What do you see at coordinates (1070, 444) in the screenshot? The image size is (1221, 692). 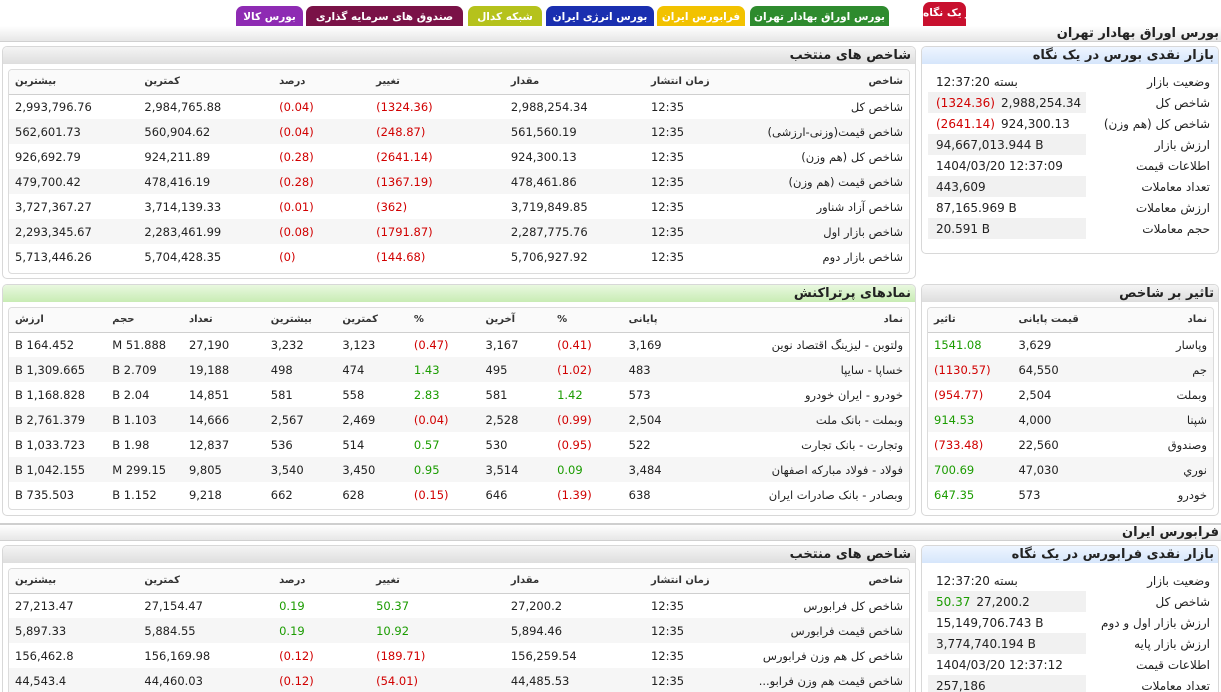 I see `table-row: وصندوق 22,560 (733.48)` at bounding box center [1070, 444].